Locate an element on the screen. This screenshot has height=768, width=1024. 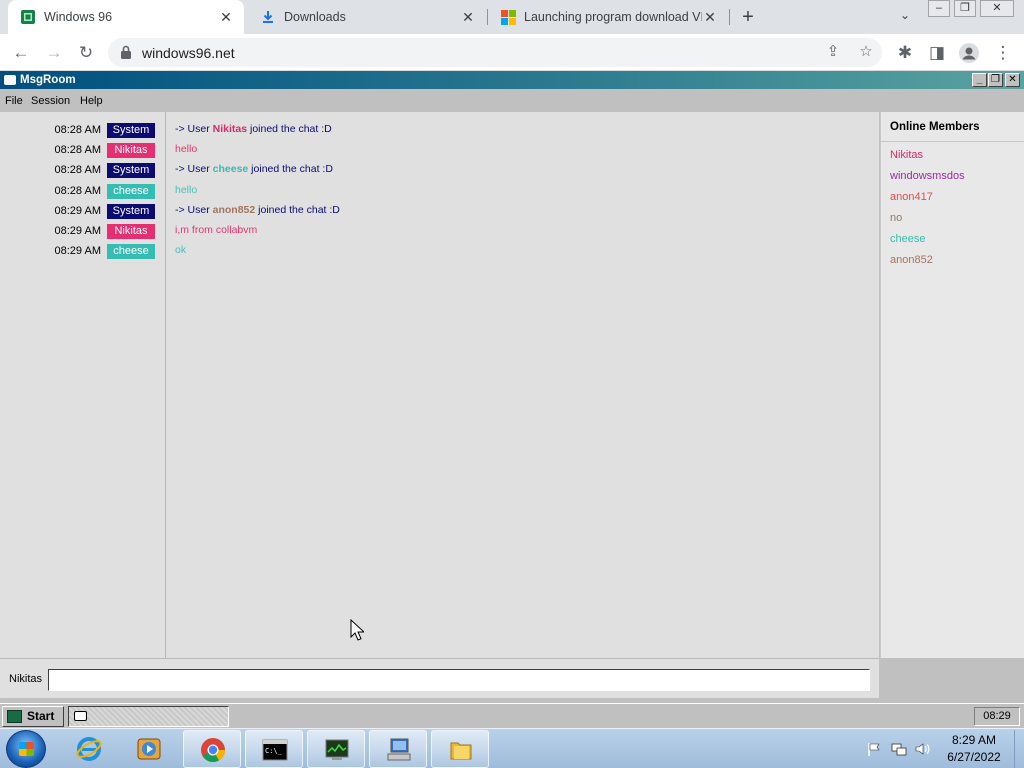
member-item: anon852 is located at coordinates (911, 260).